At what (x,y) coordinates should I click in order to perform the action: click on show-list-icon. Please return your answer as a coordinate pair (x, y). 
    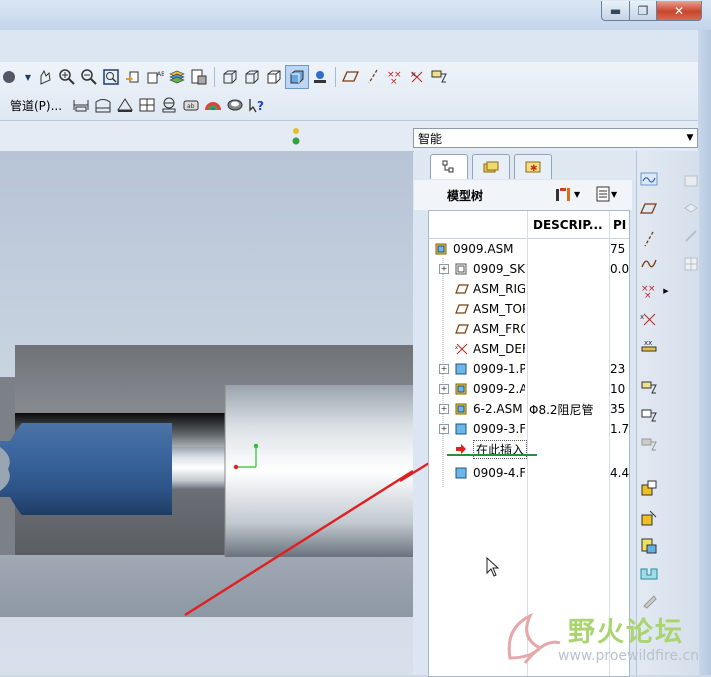
    Looking at the image, I should click on (603, 194).